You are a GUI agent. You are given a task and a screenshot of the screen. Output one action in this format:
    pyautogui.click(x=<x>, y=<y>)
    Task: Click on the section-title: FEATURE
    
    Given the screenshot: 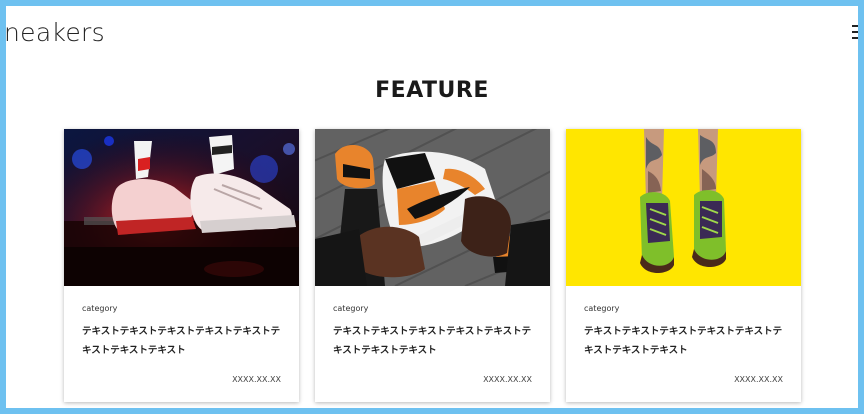 What is the action you would take?
    pyautogui.click(x=432, y=90)
    